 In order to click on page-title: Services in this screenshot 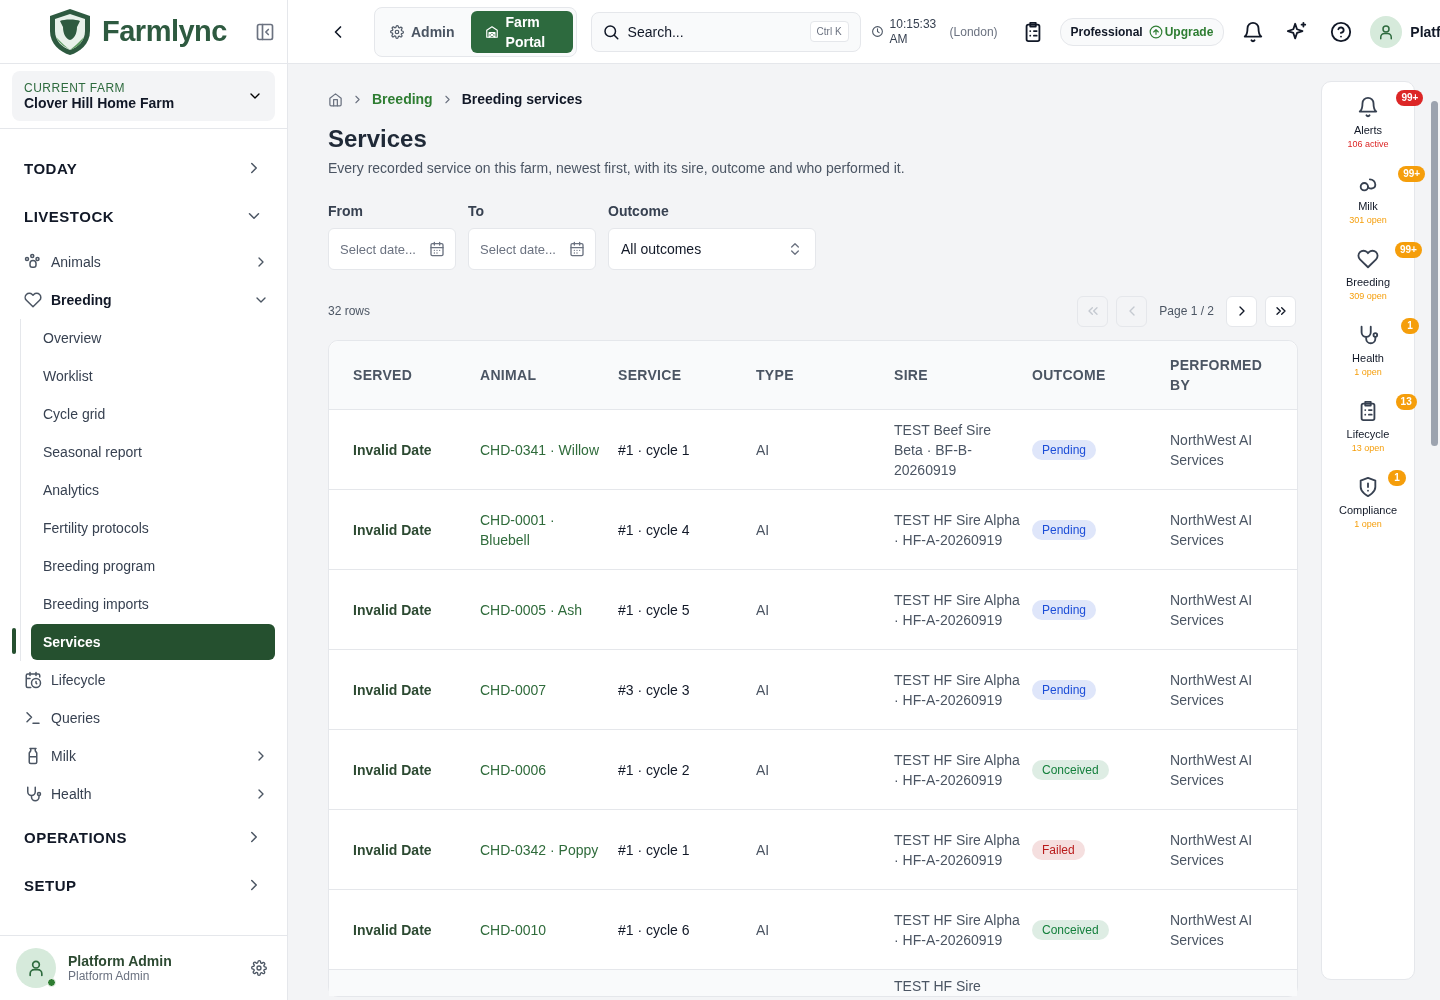, I will do `click(378, 139)`.